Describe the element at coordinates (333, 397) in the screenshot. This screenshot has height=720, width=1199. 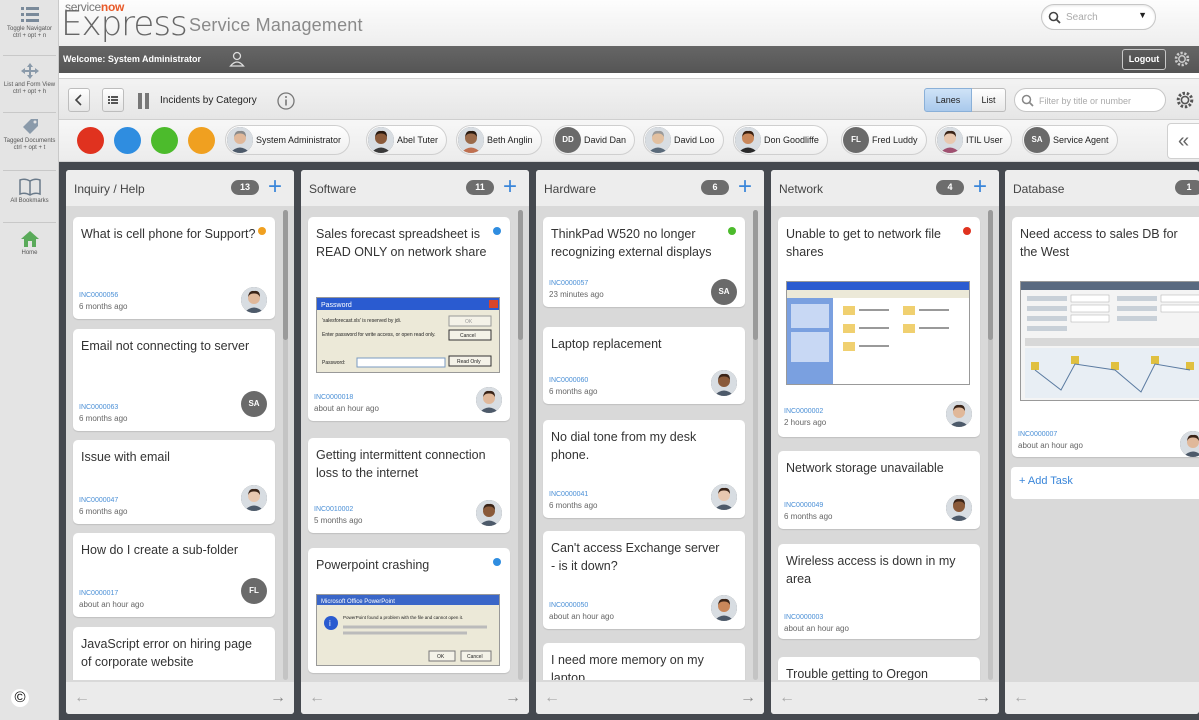
I see `incident-number: INC0000018` at that location.